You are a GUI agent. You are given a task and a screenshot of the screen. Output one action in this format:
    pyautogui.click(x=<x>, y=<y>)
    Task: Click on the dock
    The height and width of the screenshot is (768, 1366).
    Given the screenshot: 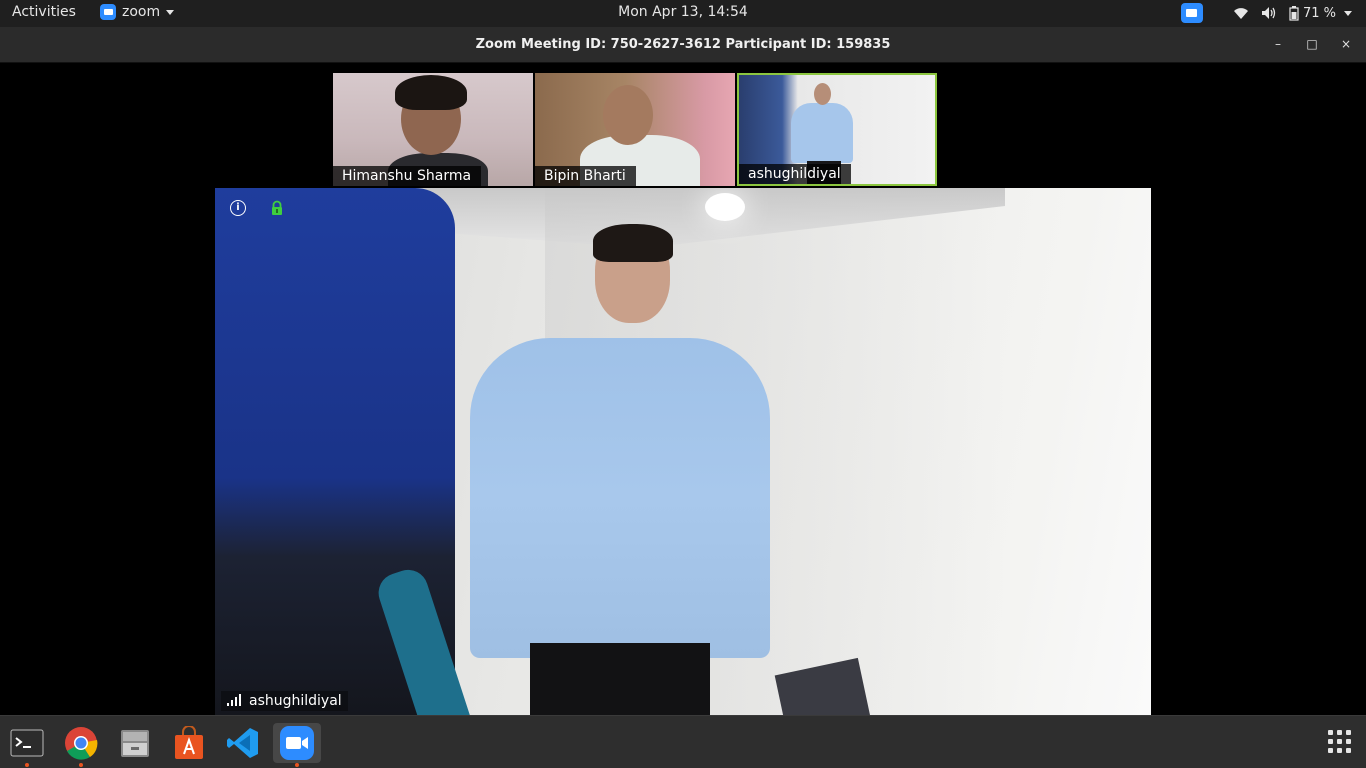 What is the action you would take?
    pyautogui.click(x=683, y=741)
    